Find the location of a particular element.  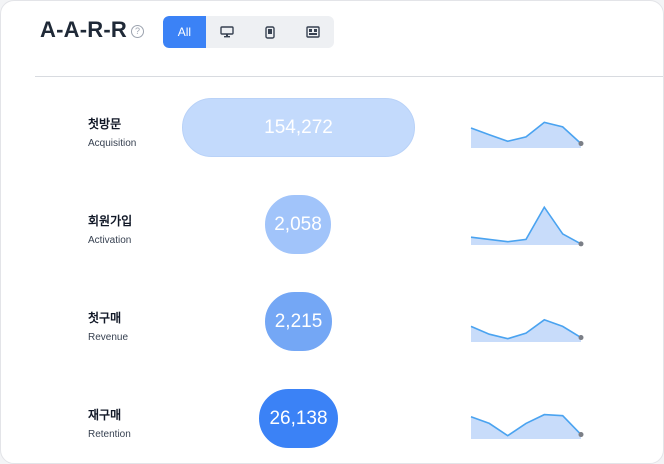

header-divider is located at coordinates (349, 76).